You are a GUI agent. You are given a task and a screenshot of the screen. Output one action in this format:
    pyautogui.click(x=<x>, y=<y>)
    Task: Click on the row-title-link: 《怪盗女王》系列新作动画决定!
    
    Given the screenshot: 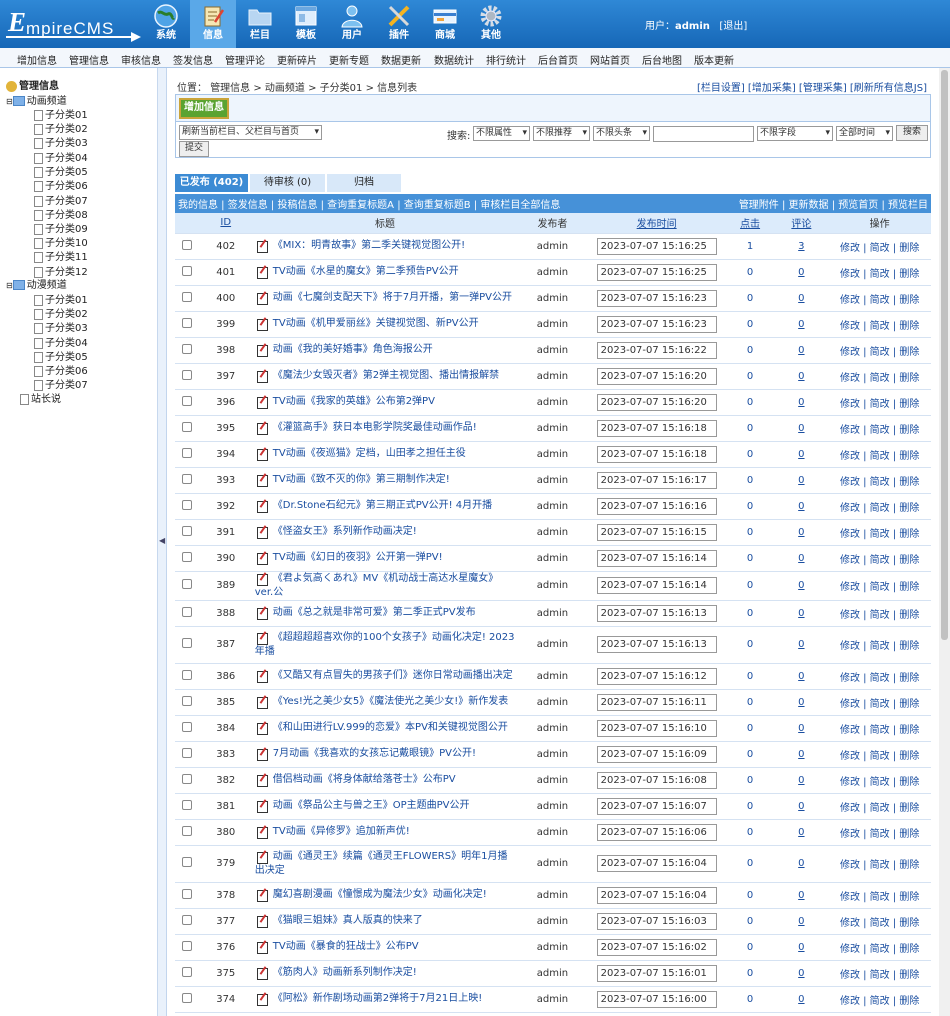 What is the action you would take?
    pyautogui.click(x=345, y=531)
    